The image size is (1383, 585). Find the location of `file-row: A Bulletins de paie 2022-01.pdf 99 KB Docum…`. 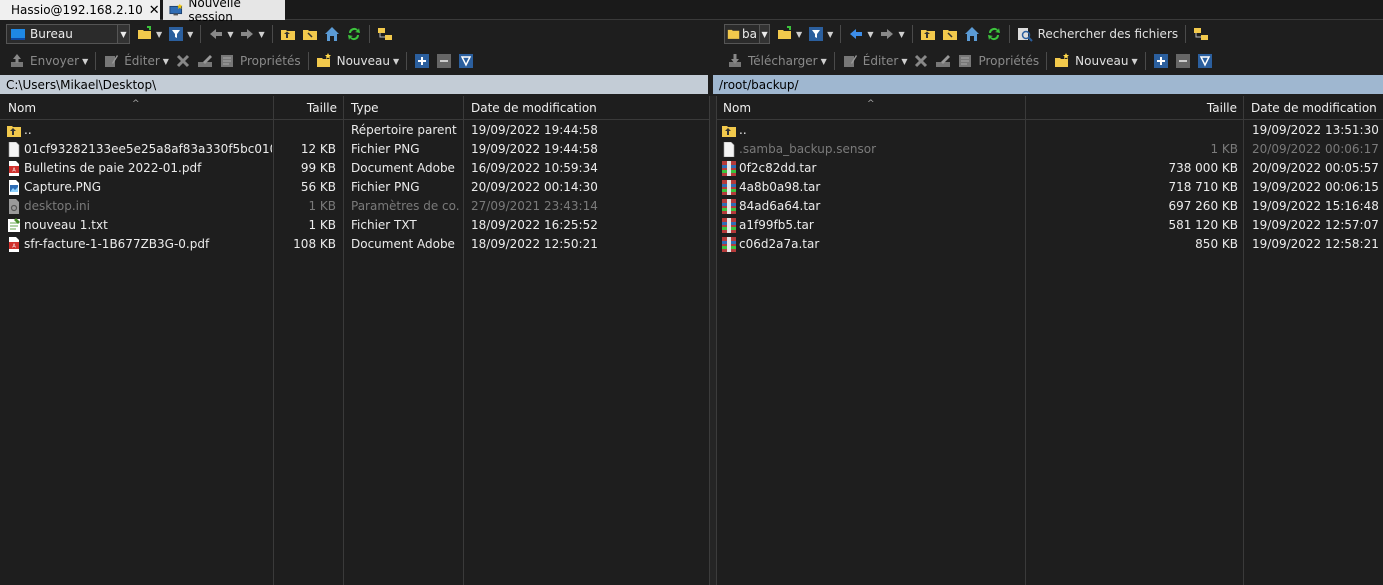

file-row: A Bulletins de paie 2022-01.pdf 99 KB Docum… is located at coordinates (354, 168).